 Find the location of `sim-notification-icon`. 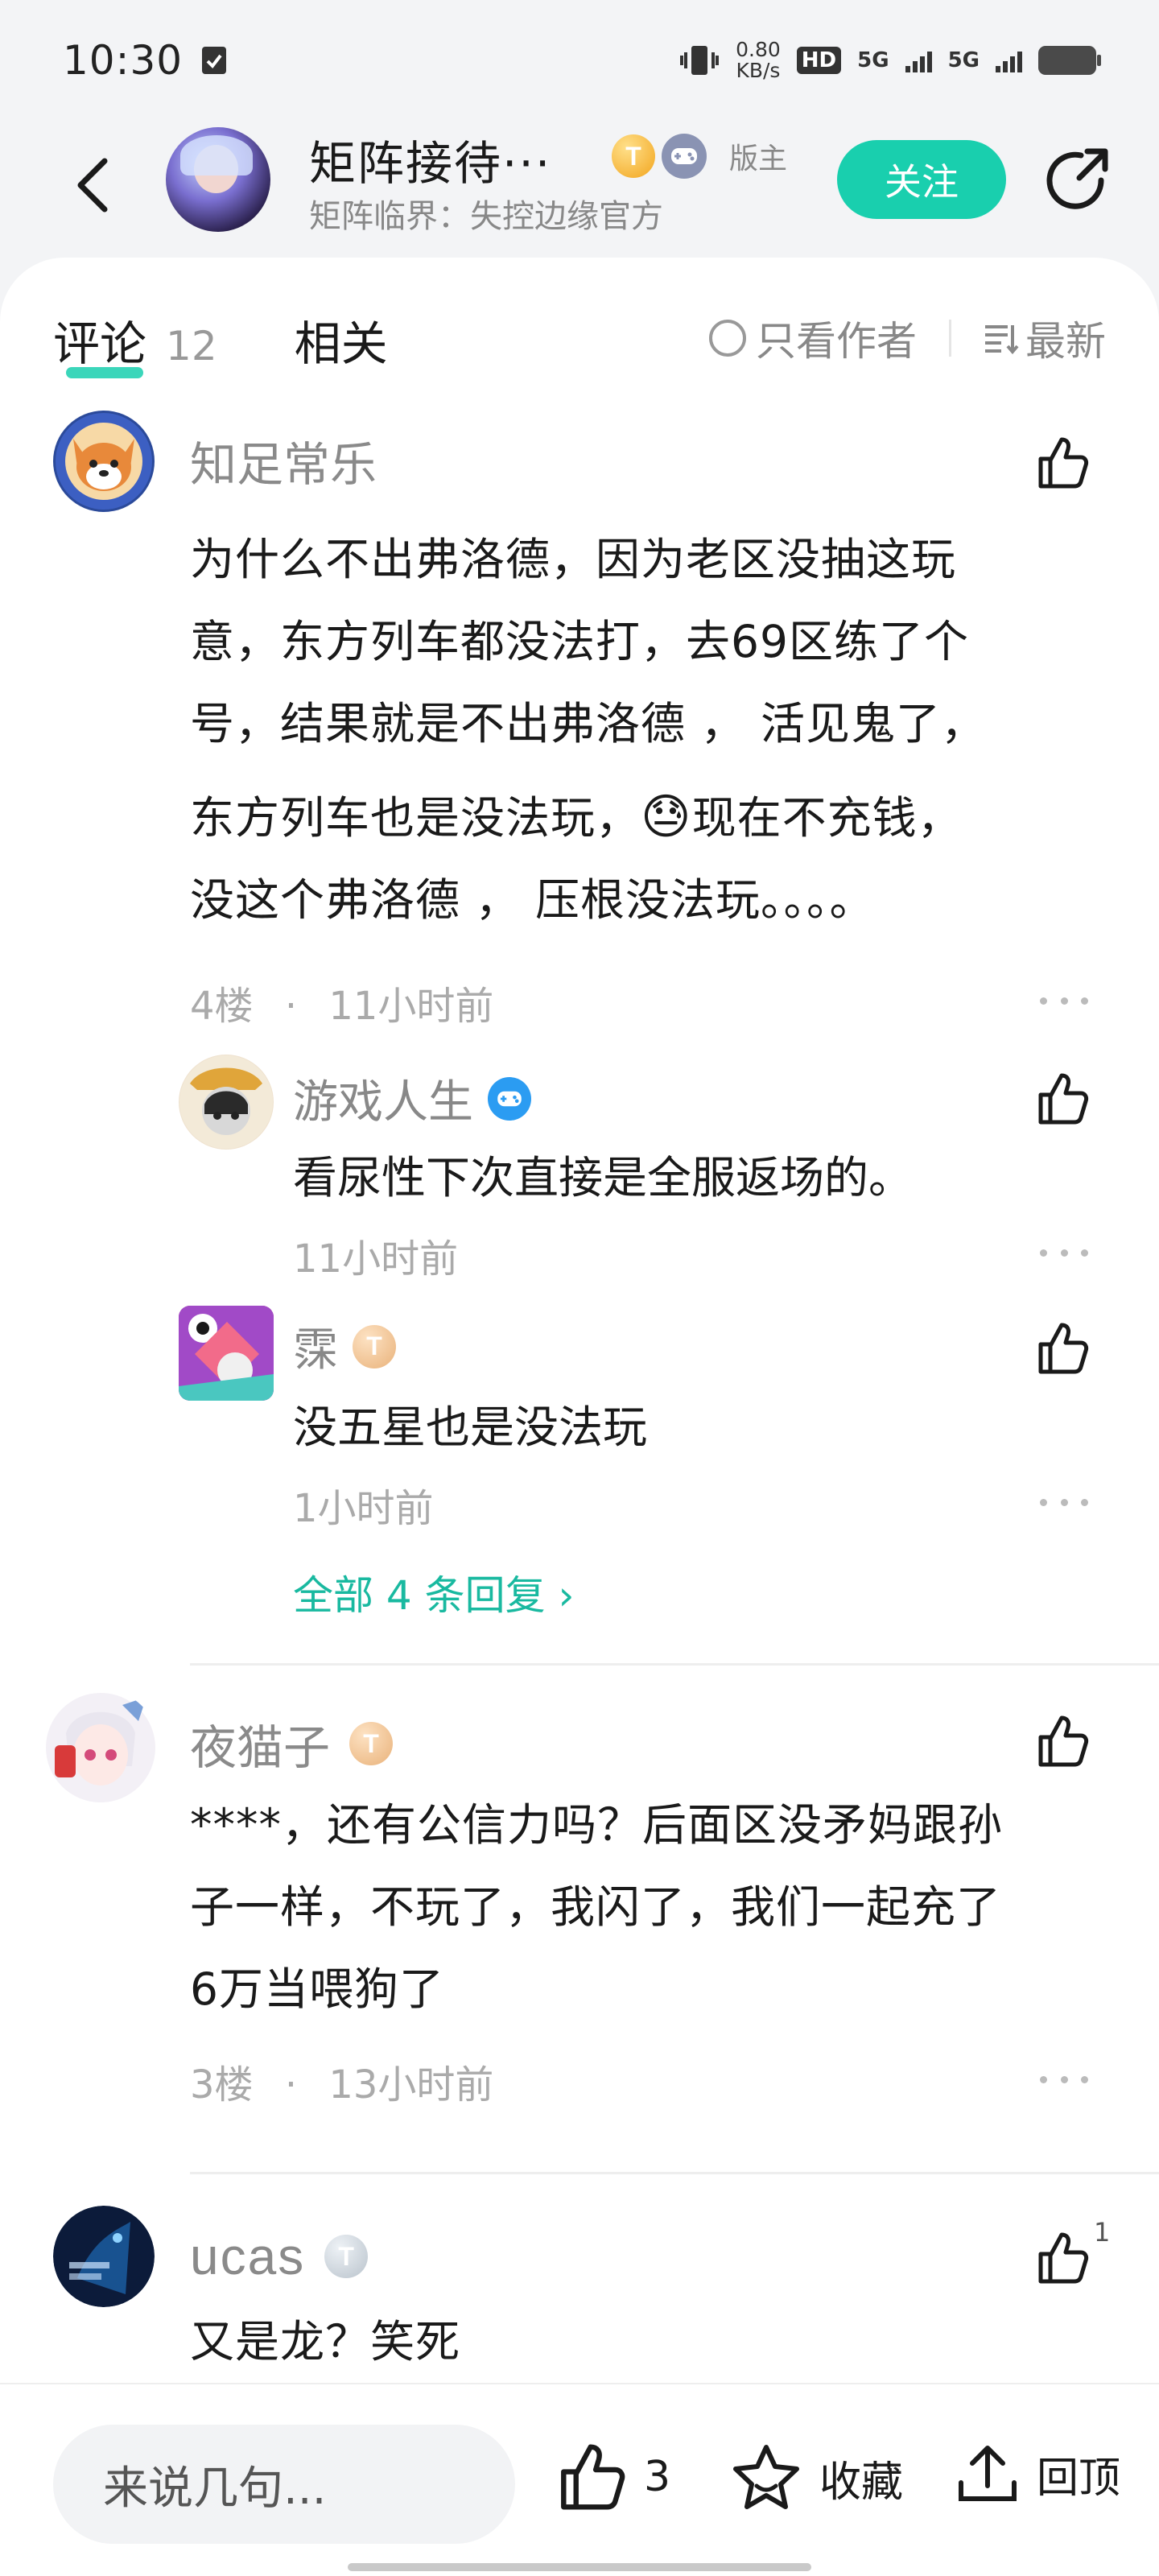

sim-notification-icon is located at coordinates (214, 60).